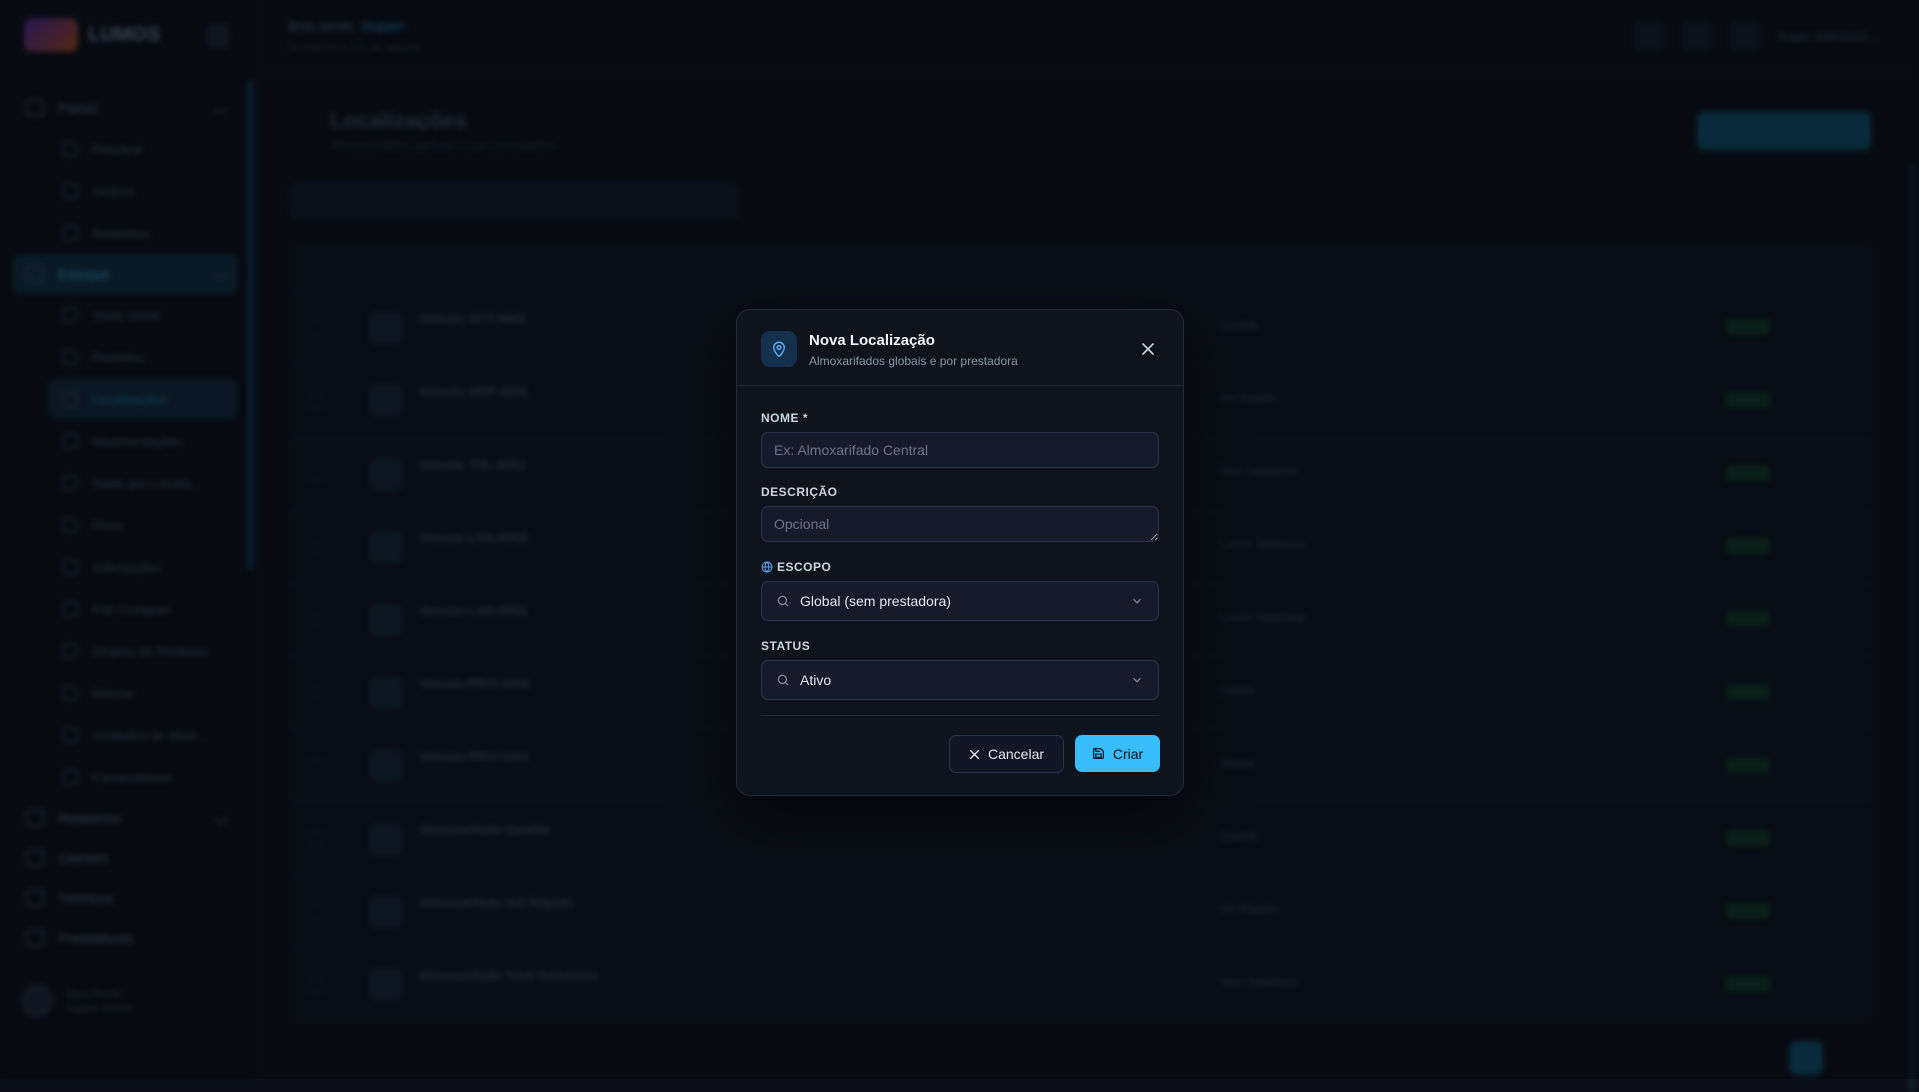  Describe the element at coordinates (786, 646) in the screenshot. I see `status-label: STATUS` at that location.